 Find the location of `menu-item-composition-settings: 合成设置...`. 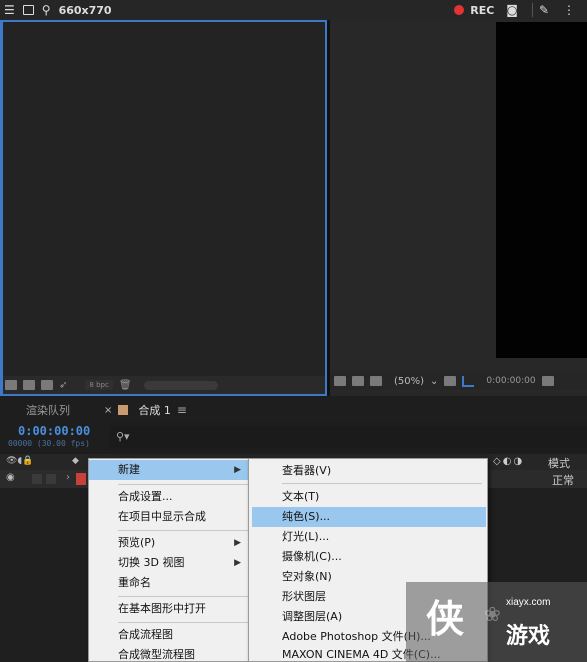

menu-item-composition-settings: 合成设置... is located at coordinates (169, 497).